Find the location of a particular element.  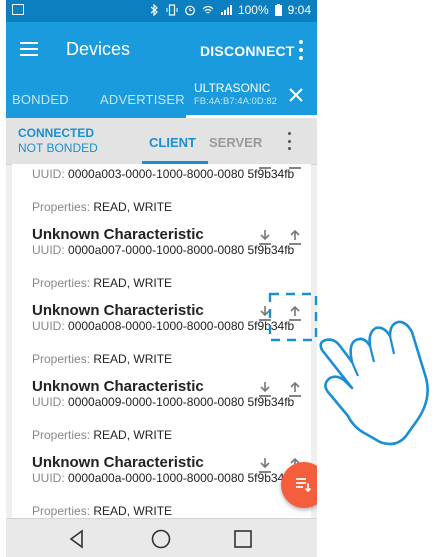

status-bar: 100% 9:04 is located at coordinates (161, 11).